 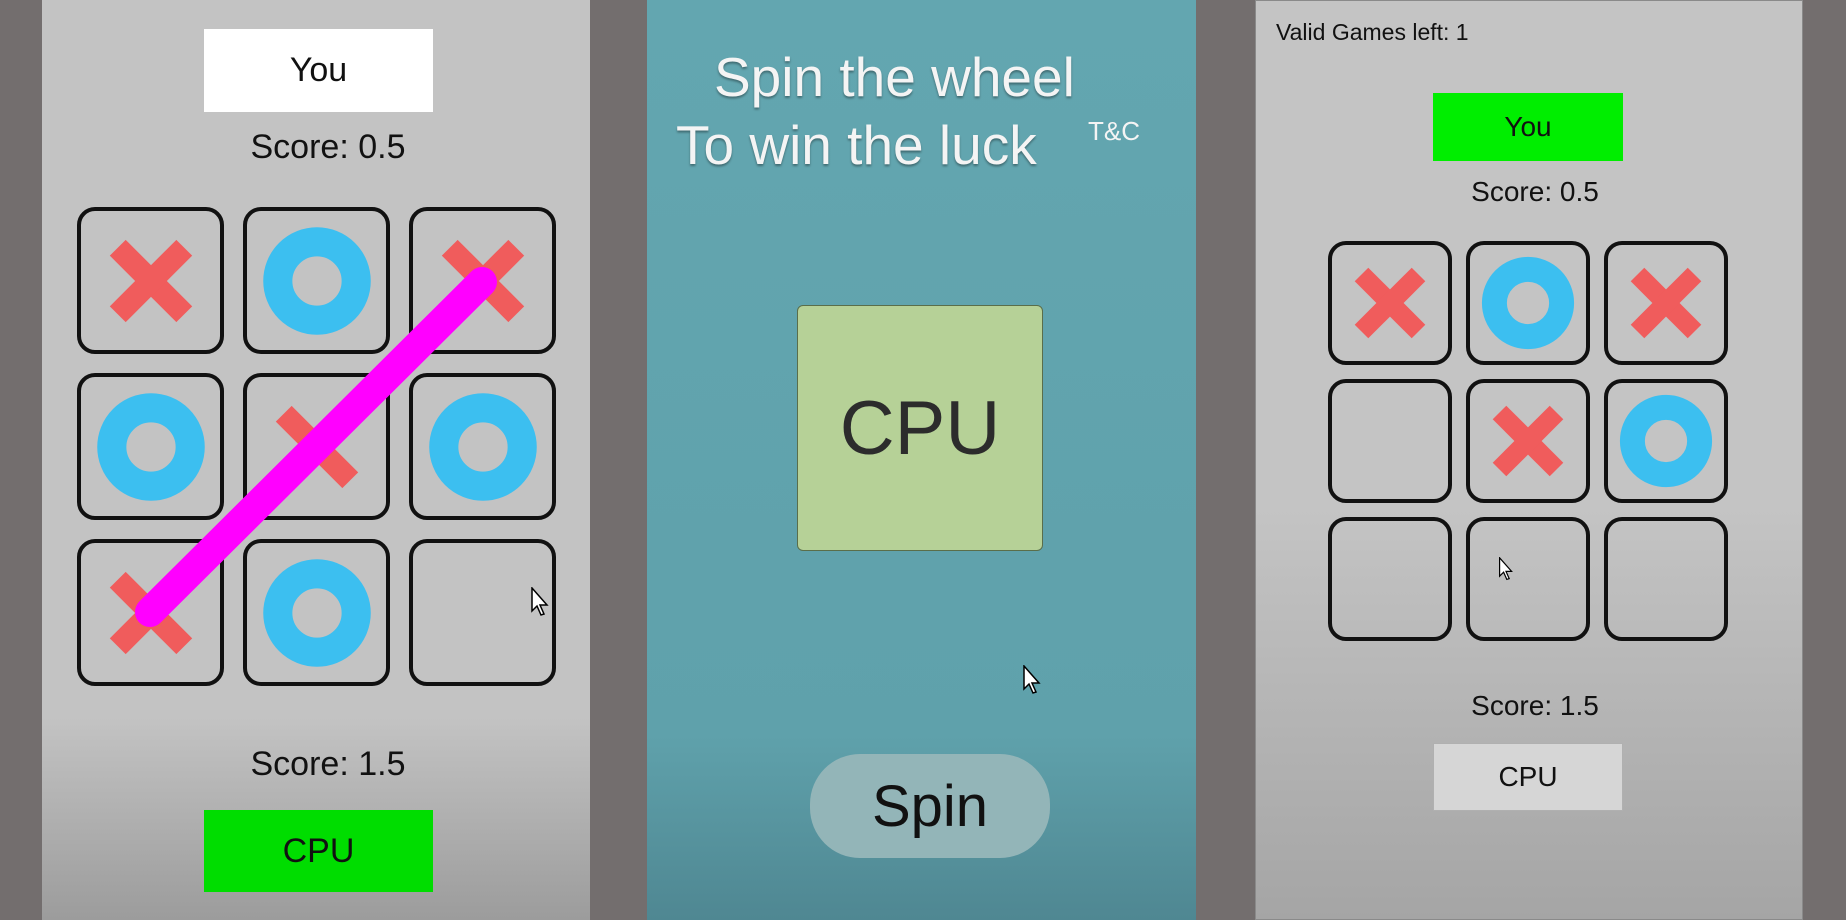 What do you see at coordinates (856, 145) in the screenshot?
I see `title-line-2: To win the luck` at bounding box center [856, 145].